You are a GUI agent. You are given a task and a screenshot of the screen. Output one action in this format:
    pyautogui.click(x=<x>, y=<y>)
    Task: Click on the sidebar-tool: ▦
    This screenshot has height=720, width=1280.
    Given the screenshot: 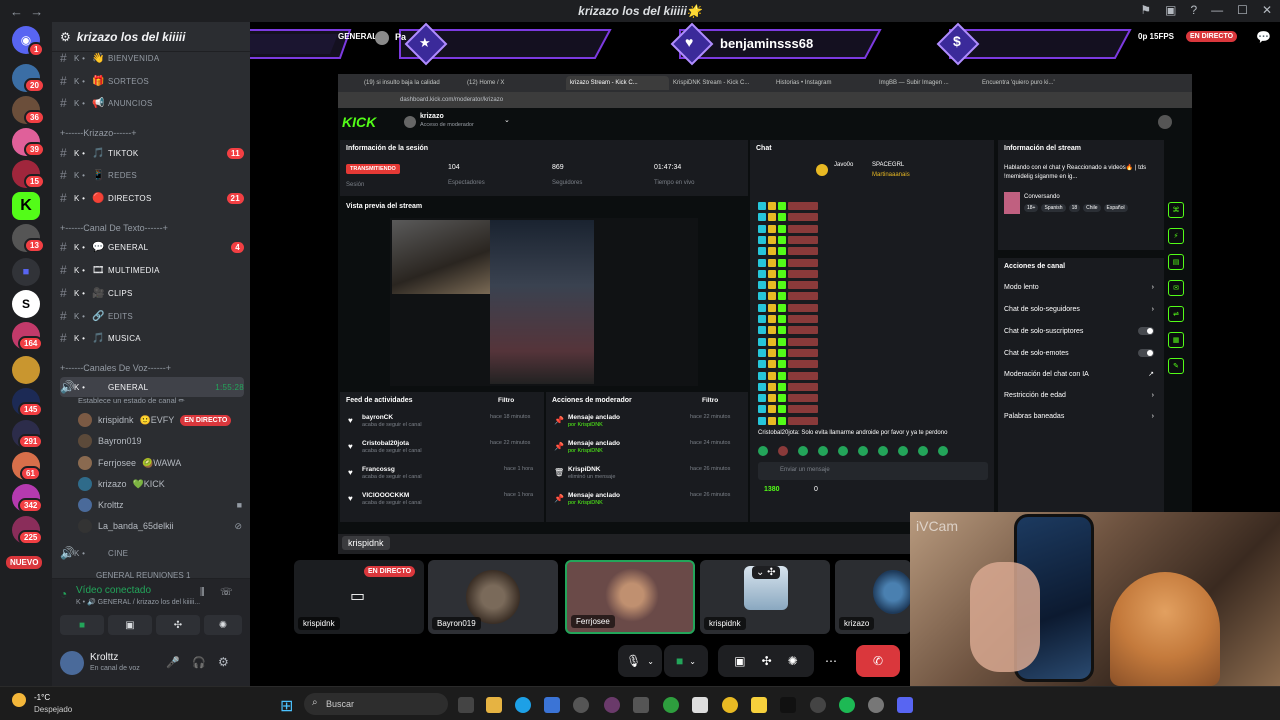 What is the action you would take?
    pyautogui.click(x=1176, y=340)
    